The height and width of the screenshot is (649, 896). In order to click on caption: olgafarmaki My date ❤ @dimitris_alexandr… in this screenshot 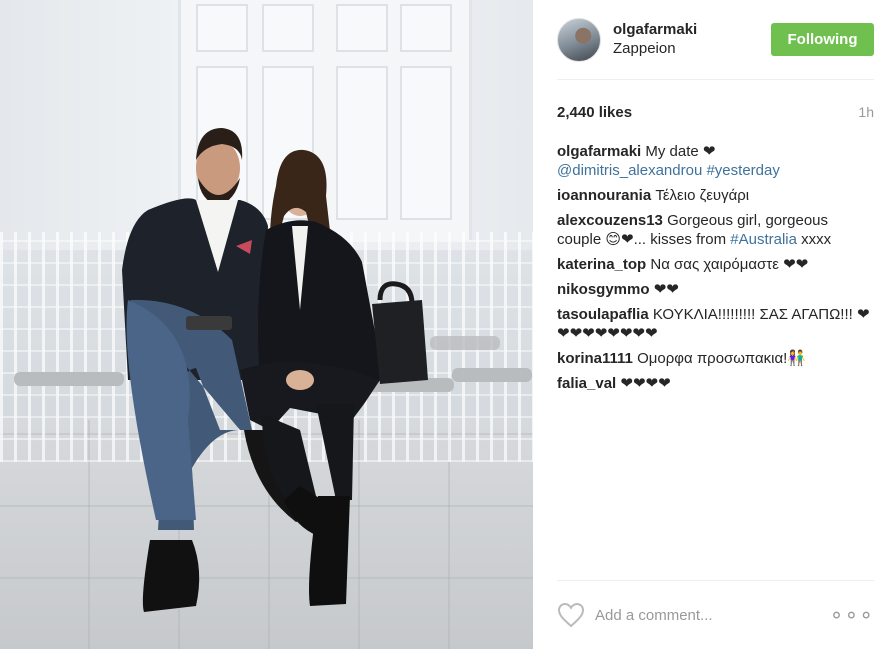, I will do `click(715, 161)`.